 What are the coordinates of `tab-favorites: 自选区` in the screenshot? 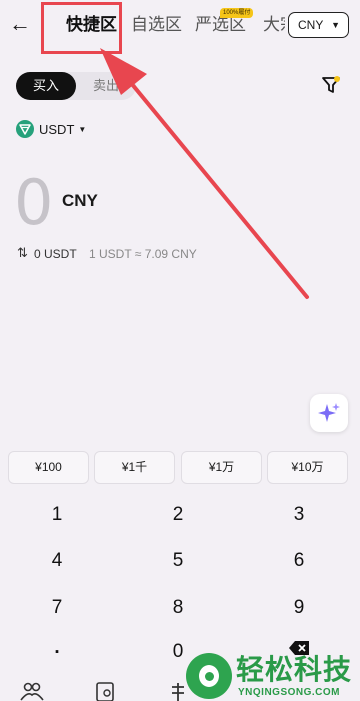 It's located at (156, 25).